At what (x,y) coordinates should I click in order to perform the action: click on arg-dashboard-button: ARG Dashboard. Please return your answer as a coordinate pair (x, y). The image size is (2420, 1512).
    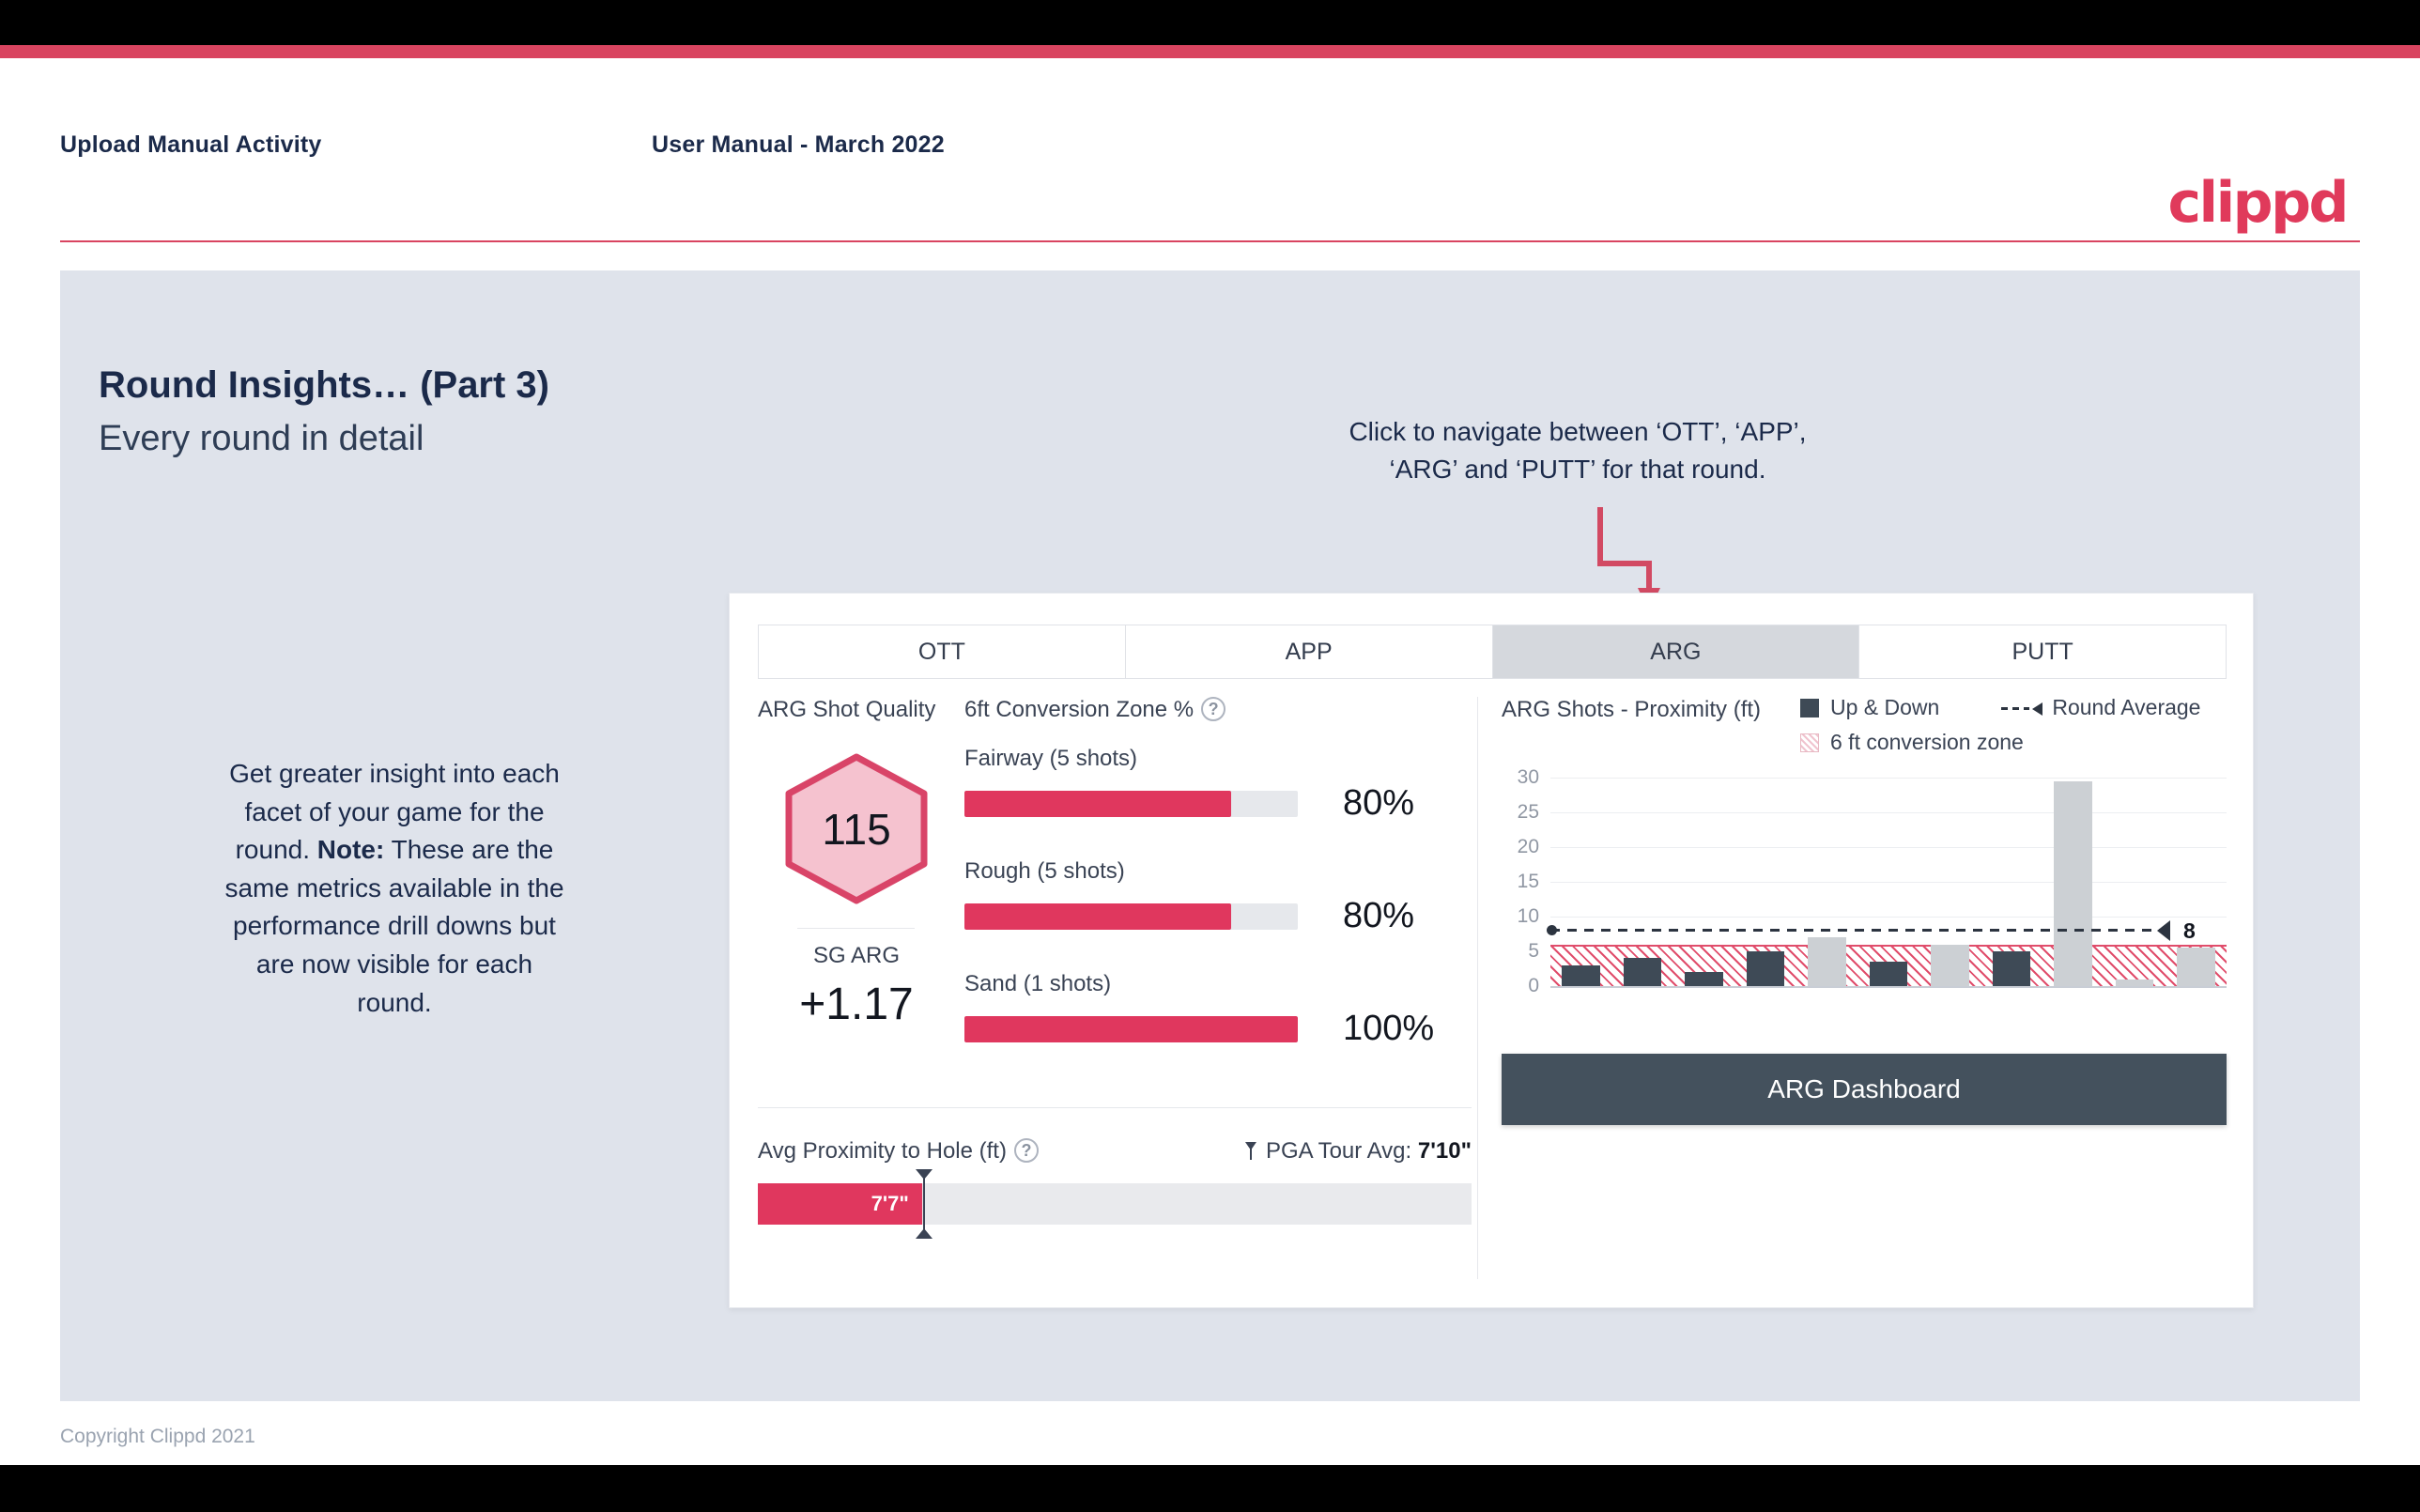
    Looking at the image, I should click on (1864, 1090).